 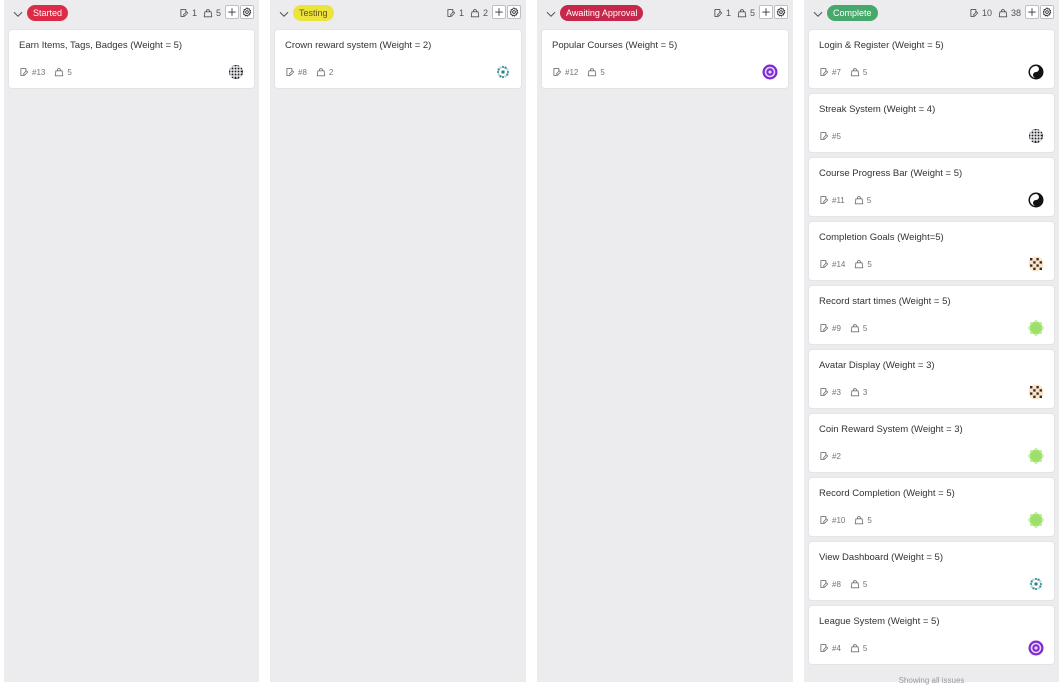 What do you see at coordinates (45, 72) in the screenshot?
I see `issue-meta: #13 5` at bounding box center [45, 72].